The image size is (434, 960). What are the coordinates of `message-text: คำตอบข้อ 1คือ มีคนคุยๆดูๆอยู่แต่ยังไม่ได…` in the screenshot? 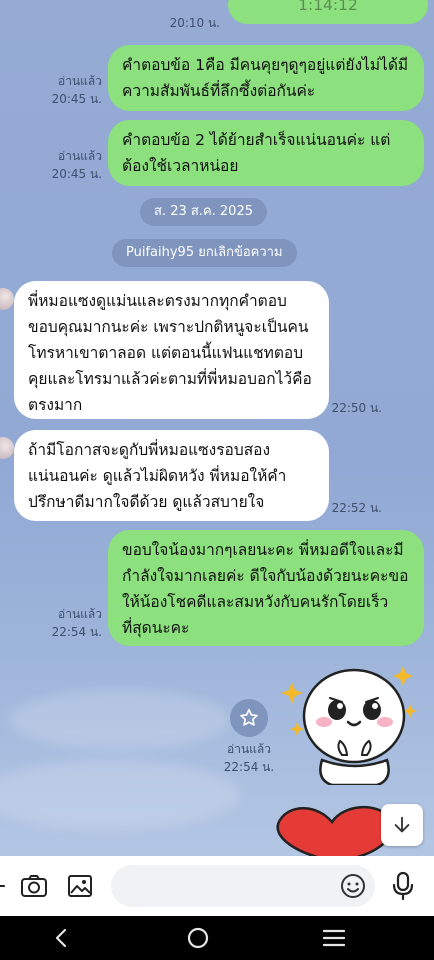 It's located at (265, 78).